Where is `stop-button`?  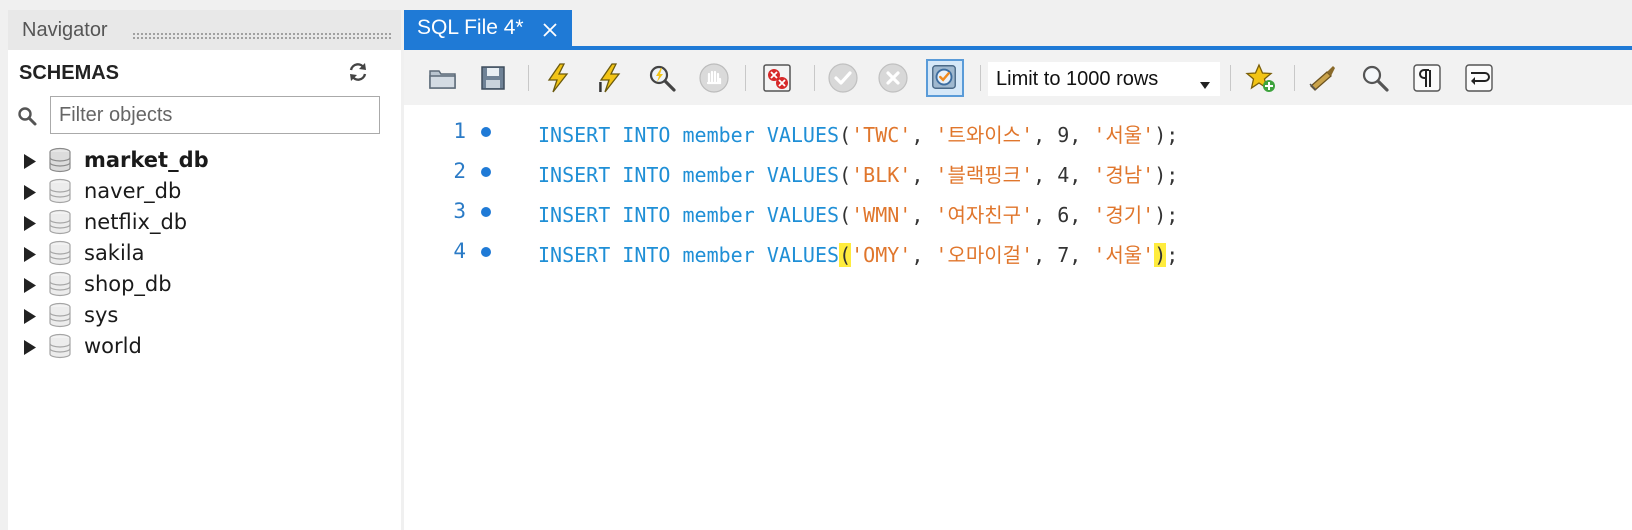
stop-button is located at coordinates (714, 78).